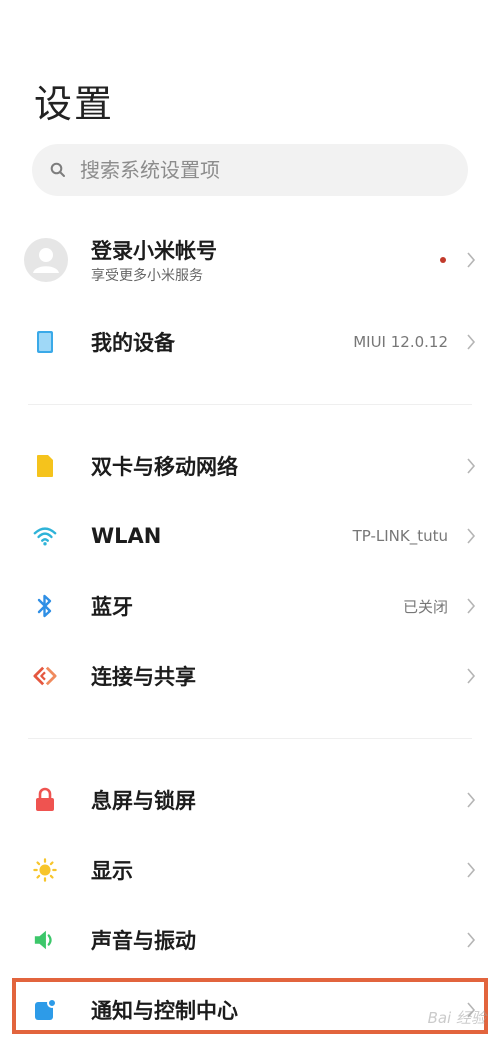 This screenshot has width=500, height=1045. What do you see at coordinates (57, 169) in the screenshot?
I see `search-icon` at bounding box center [57, 169].